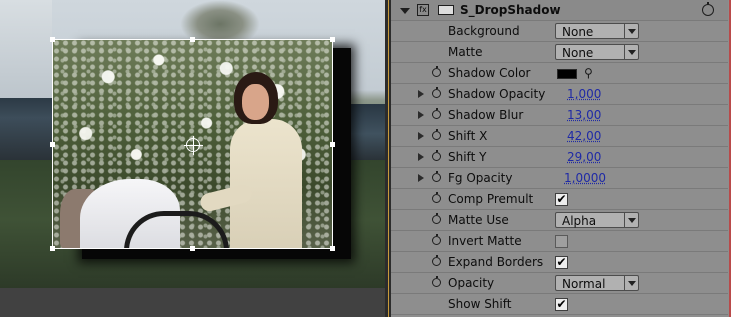 Image resolution: width=731 pixels, height=317 pixels. I want to click on expand-borders-checkbox: ✔, so click(561, 262).